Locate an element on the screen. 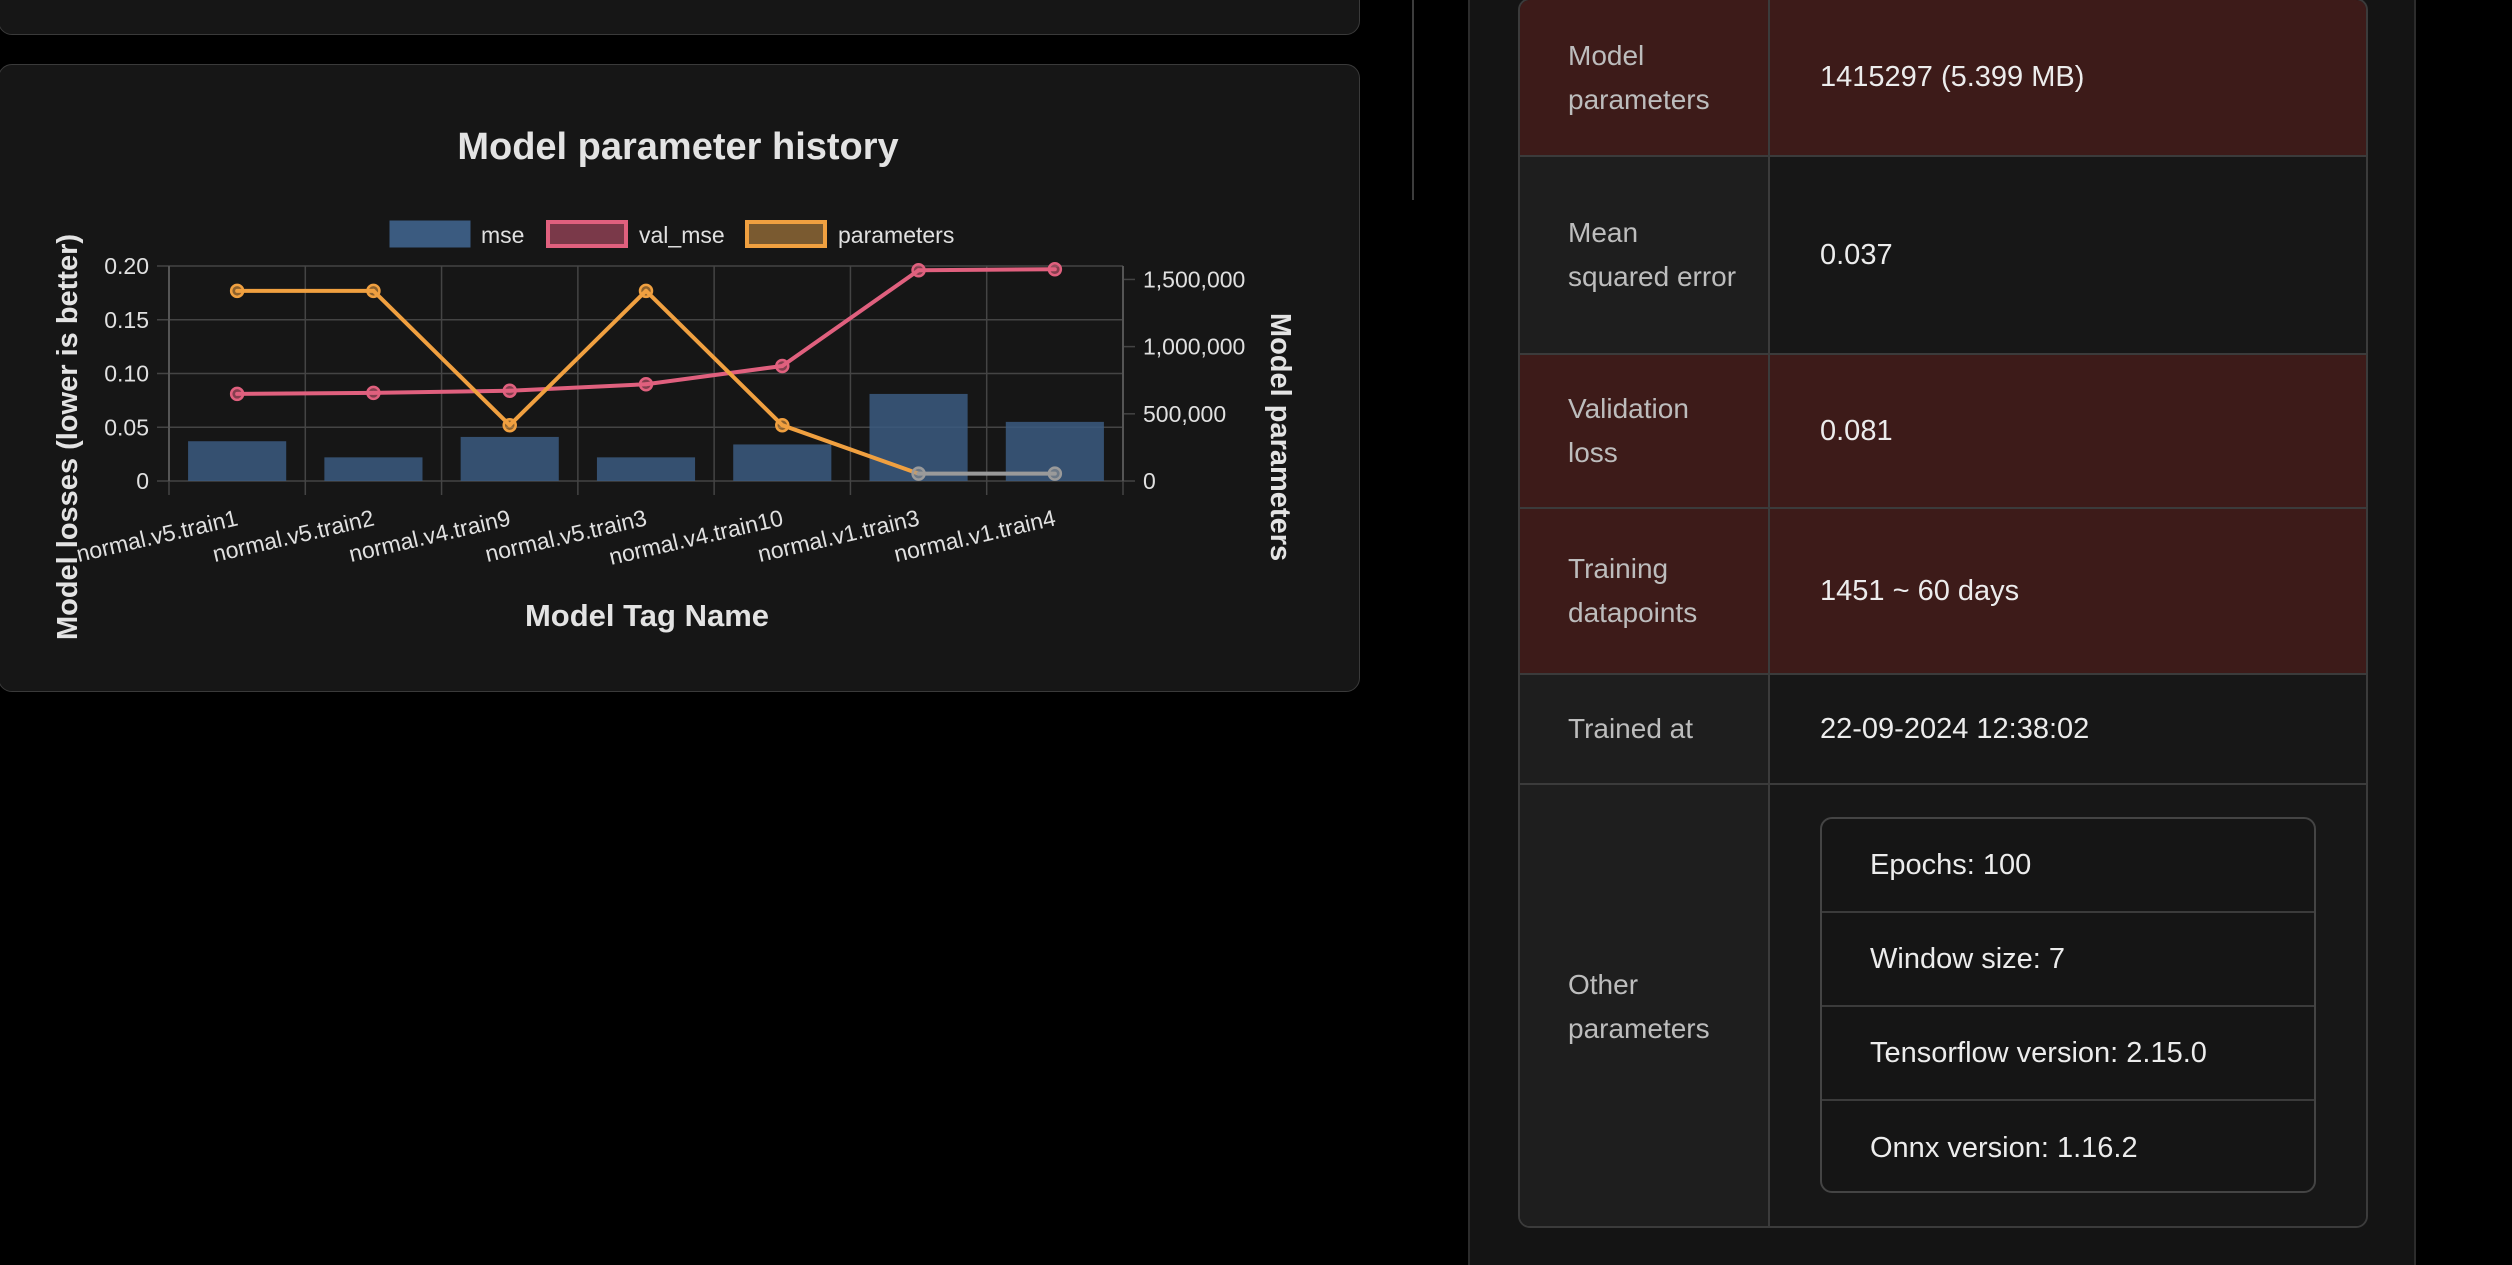 The image size is (2512, 1265). row-label: Model parameters is located at coordinates (1645, 77).